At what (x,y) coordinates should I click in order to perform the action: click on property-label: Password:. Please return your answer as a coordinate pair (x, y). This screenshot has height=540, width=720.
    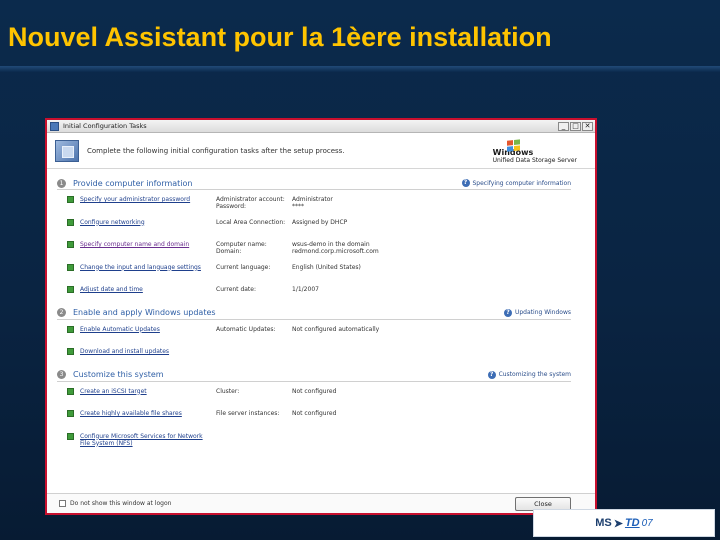
    Looking at the image, I should click on (231, 206).